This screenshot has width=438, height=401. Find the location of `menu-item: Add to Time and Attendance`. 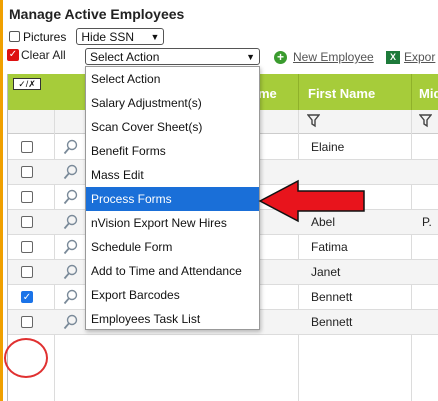

menu-item: Add to Time and Attendance is located at coordinates (172, 271).